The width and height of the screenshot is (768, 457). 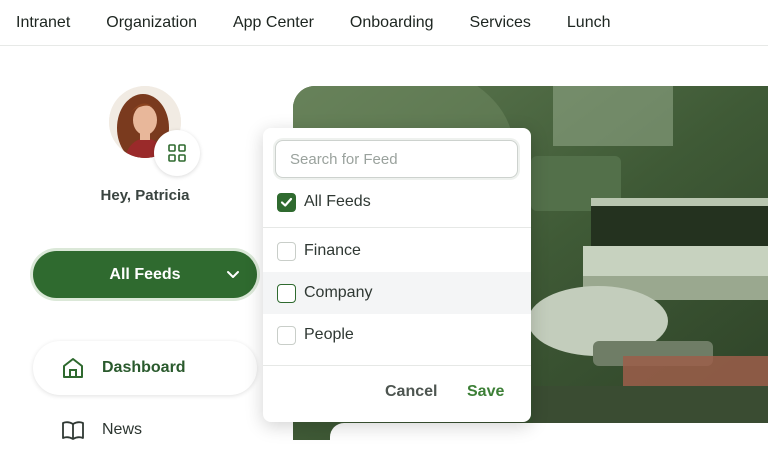 What do you see at coordinates (397, 335) in the screenshot?
I see `feed-option-people: People` at bounding box center [397, 335].